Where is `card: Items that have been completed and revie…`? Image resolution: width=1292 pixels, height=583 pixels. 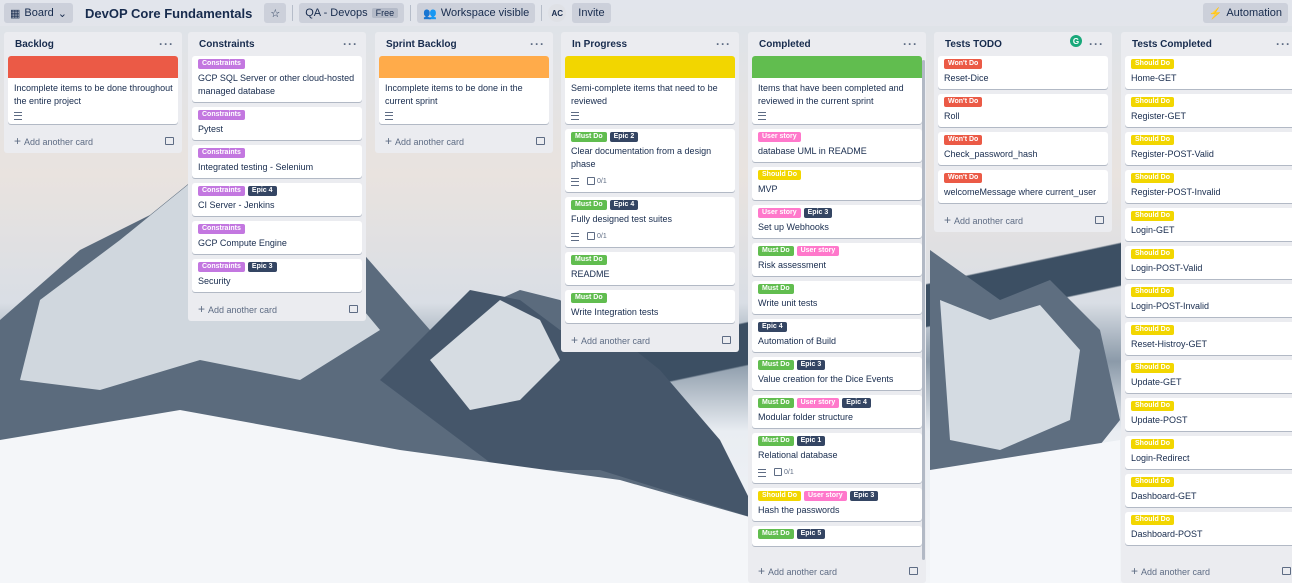 card: Items that have been completed and revie… is located at coordinates (837, 90).